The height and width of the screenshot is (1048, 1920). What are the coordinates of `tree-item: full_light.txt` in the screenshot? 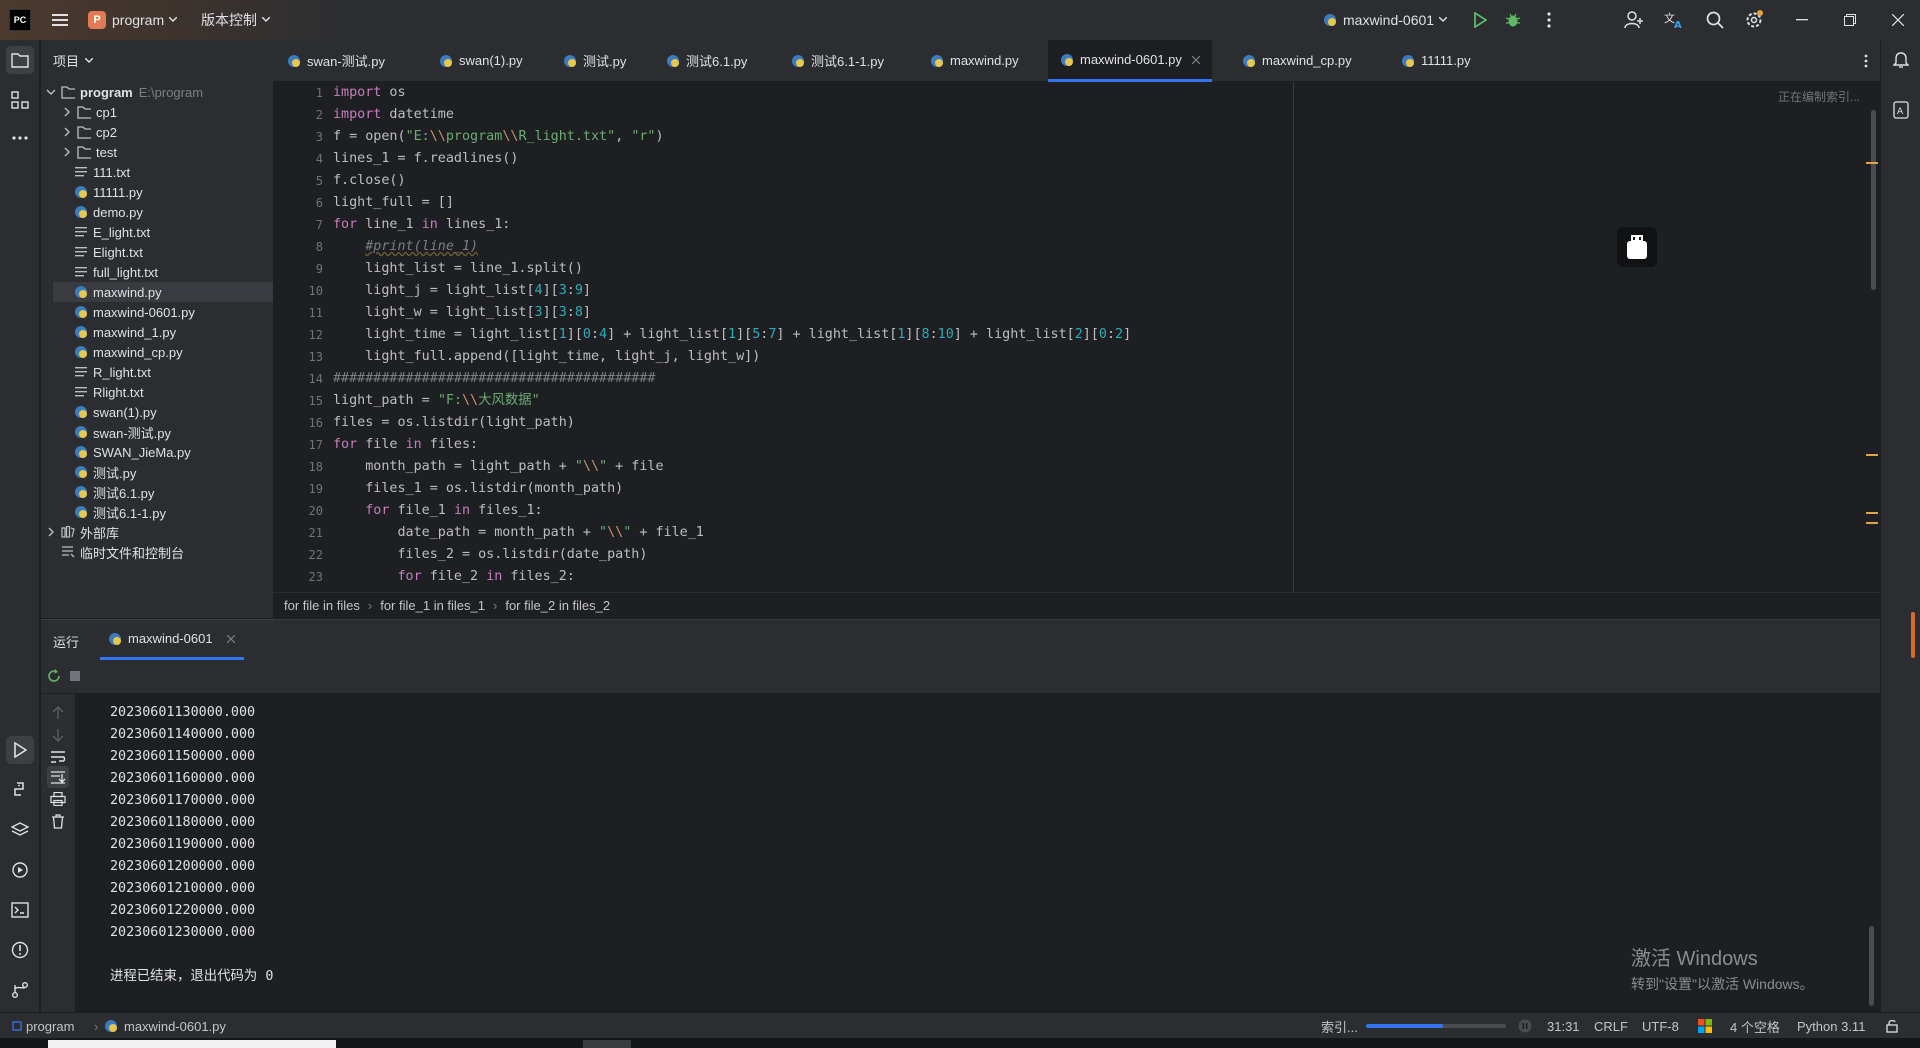 It's located at (157, 272).